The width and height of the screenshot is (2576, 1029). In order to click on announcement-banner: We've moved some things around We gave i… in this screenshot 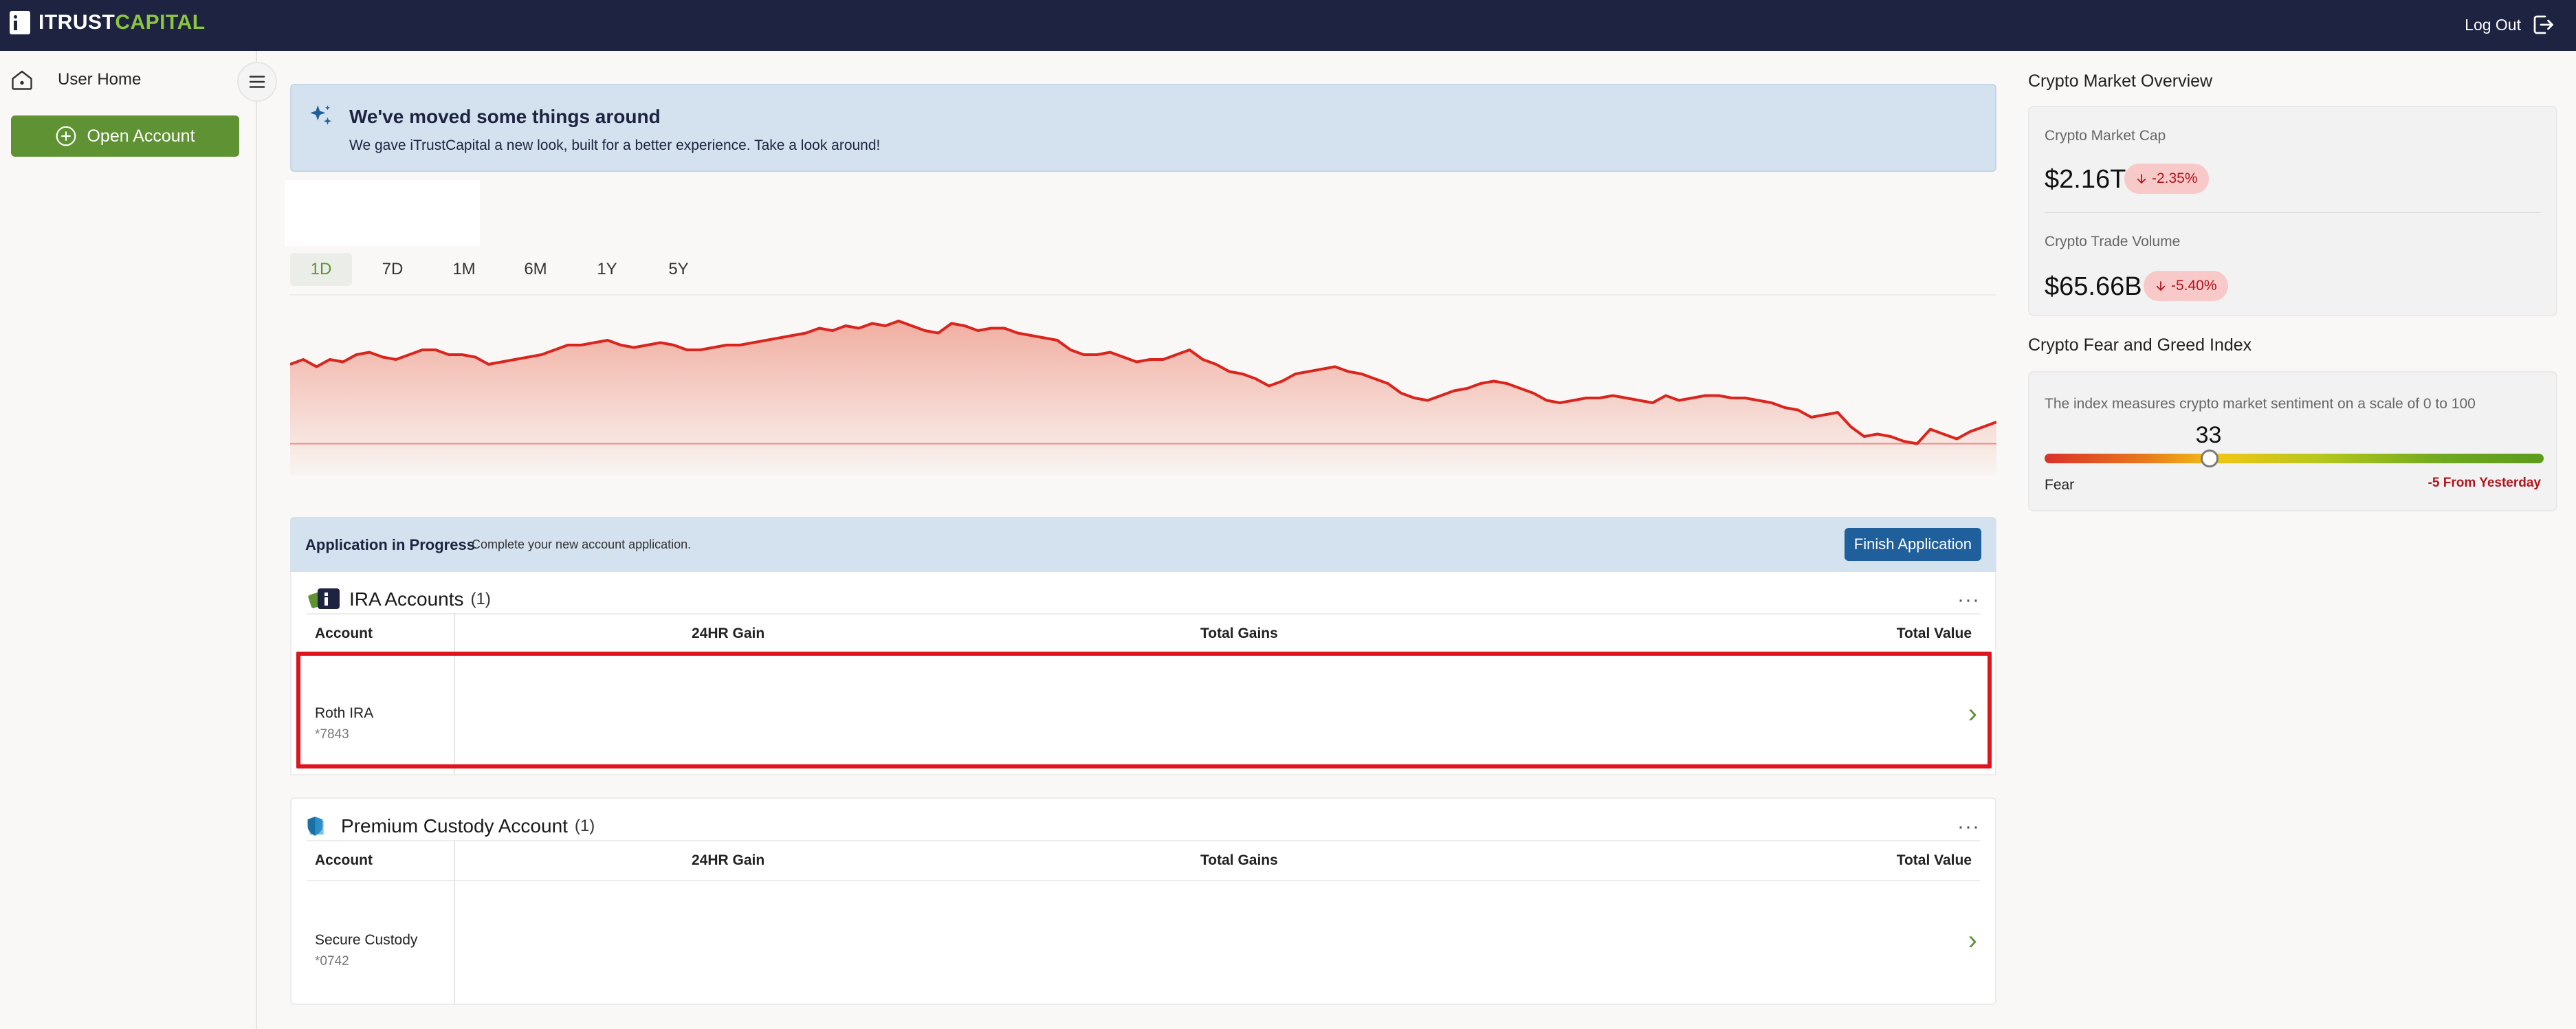, I will do `click(1143, 128)`.